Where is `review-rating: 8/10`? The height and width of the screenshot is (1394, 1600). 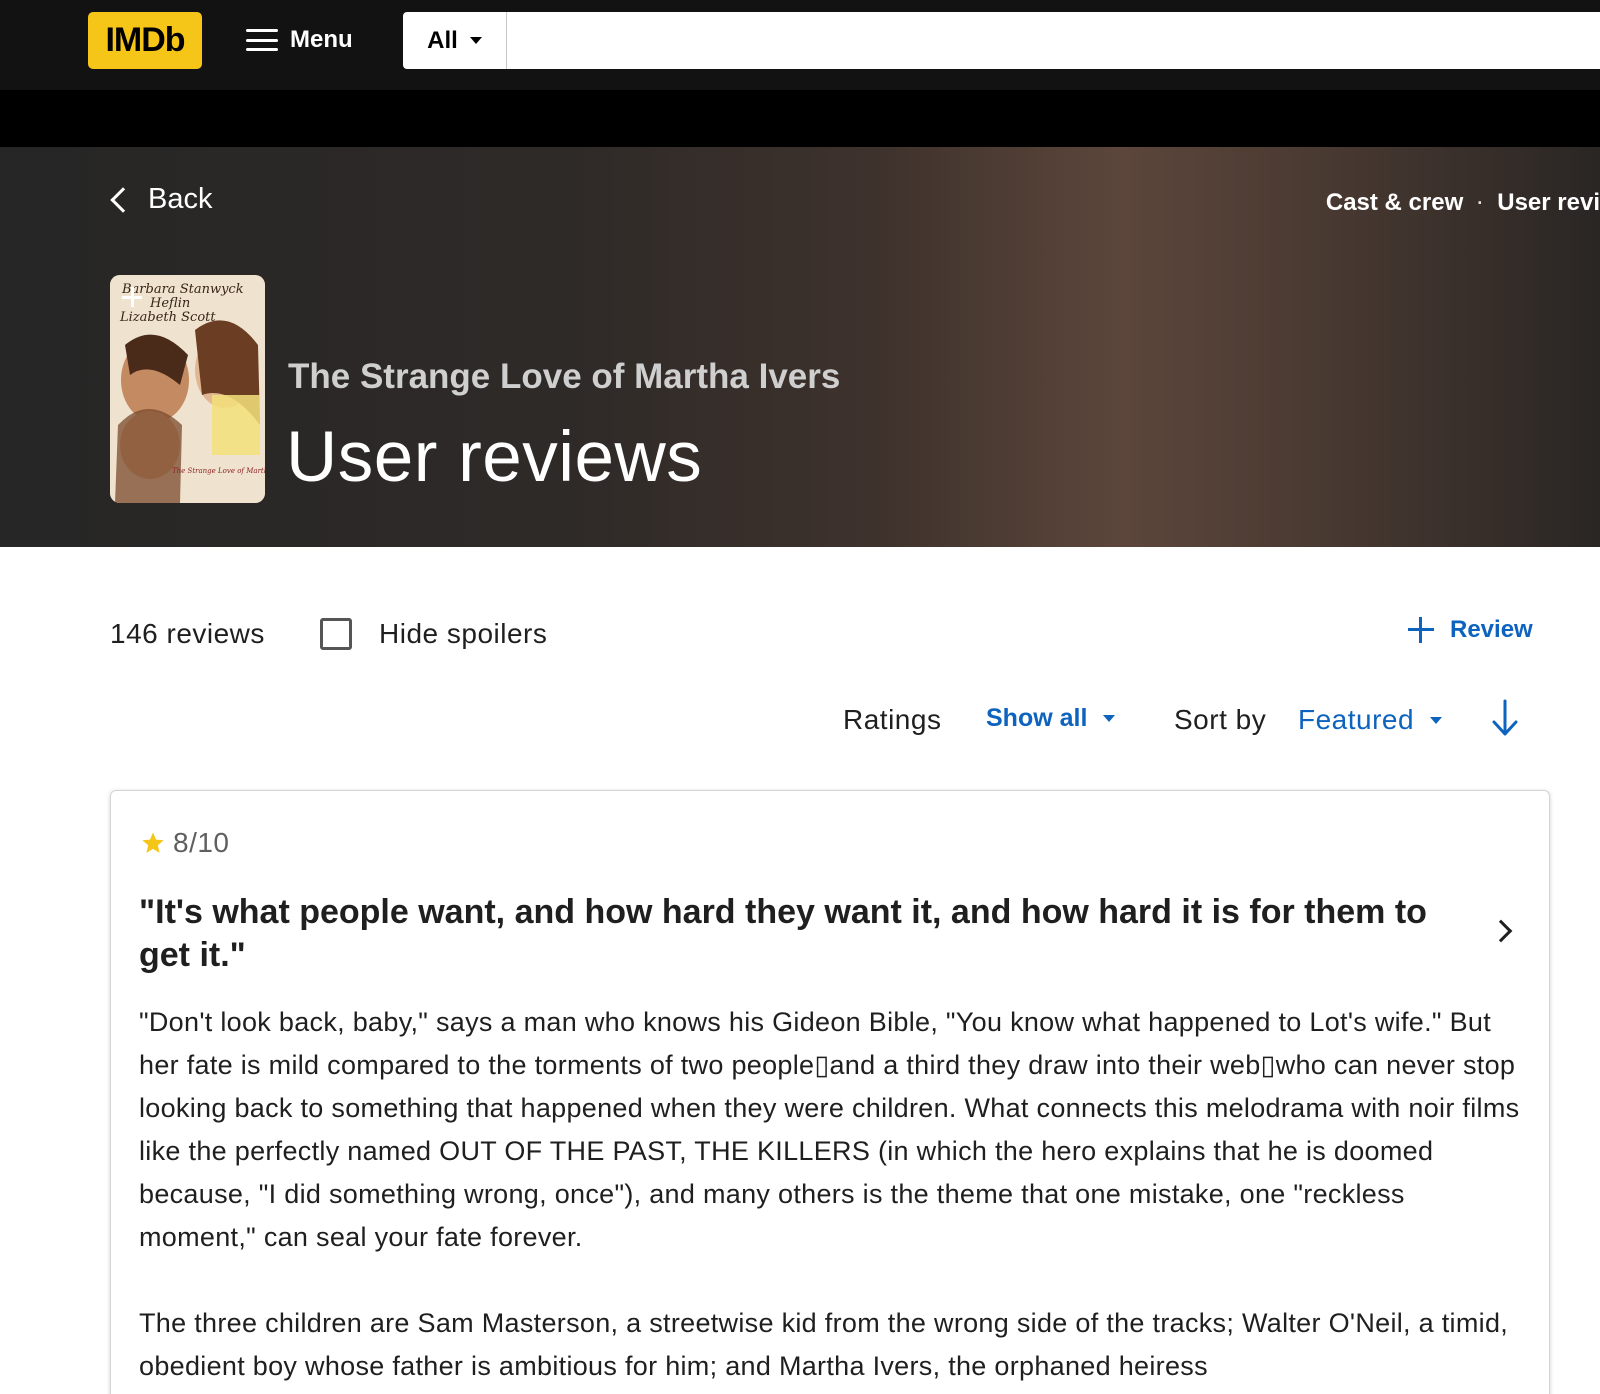
review-rating: 8/10 is located at coordinates (185, 843).